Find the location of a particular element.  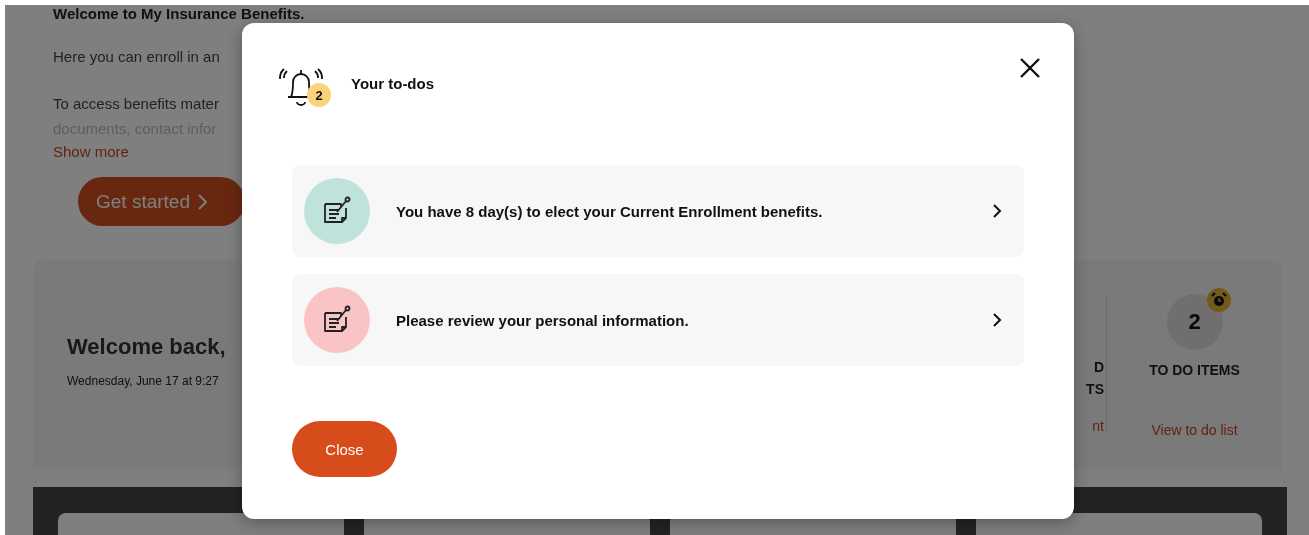

label-text: TS is located at coordinates (1095, 389).